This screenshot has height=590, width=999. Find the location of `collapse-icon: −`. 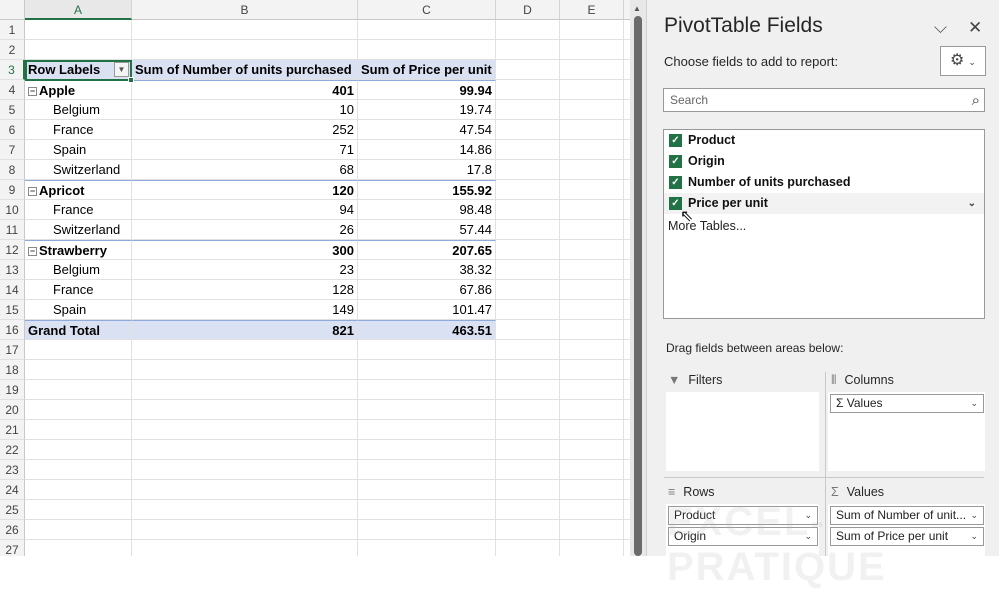

collapse-icon: − is located at coordinates (32, 191).